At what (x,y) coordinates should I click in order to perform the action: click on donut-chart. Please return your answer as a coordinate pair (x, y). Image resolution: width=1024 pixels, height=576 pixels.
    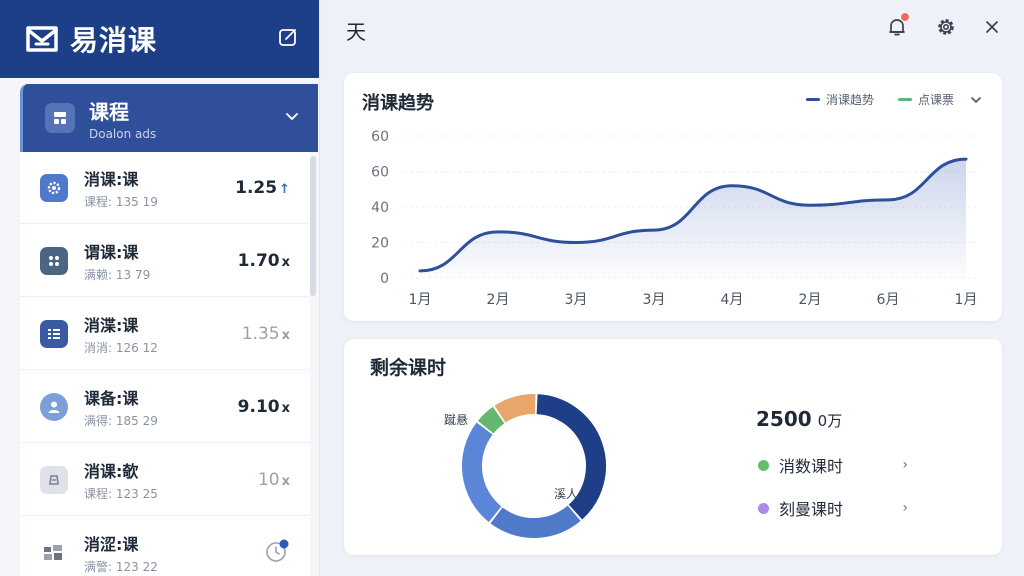
    Looking at the image, I should click on (534, 466).